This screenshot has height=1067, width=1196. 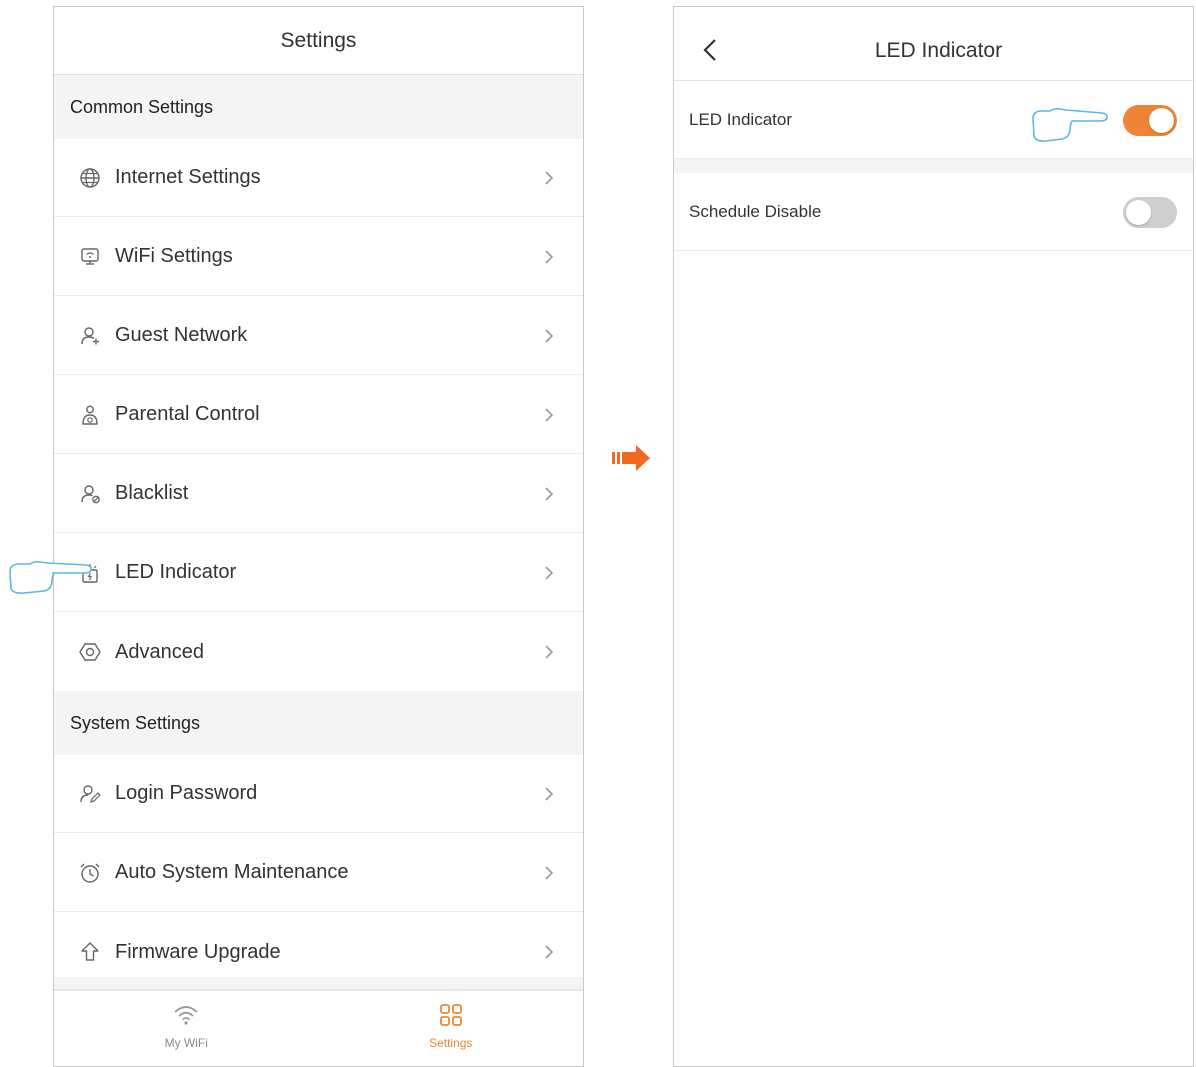 What do you see at coordinates (938, 50) in the screenshot?
I see `page-title: LED Indicator` at bounding box center [938, 50].